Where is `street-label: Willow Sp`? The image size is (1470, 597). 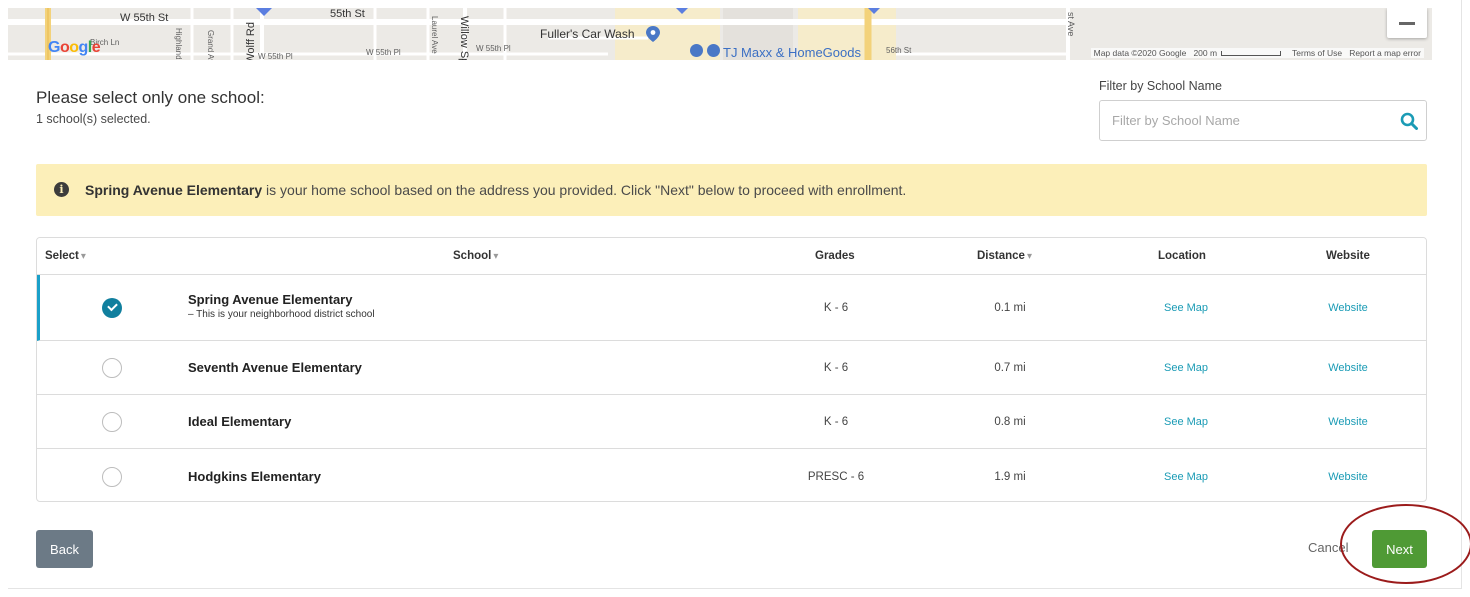
street-label: Willow Sp is located at coordinates (464, 38).